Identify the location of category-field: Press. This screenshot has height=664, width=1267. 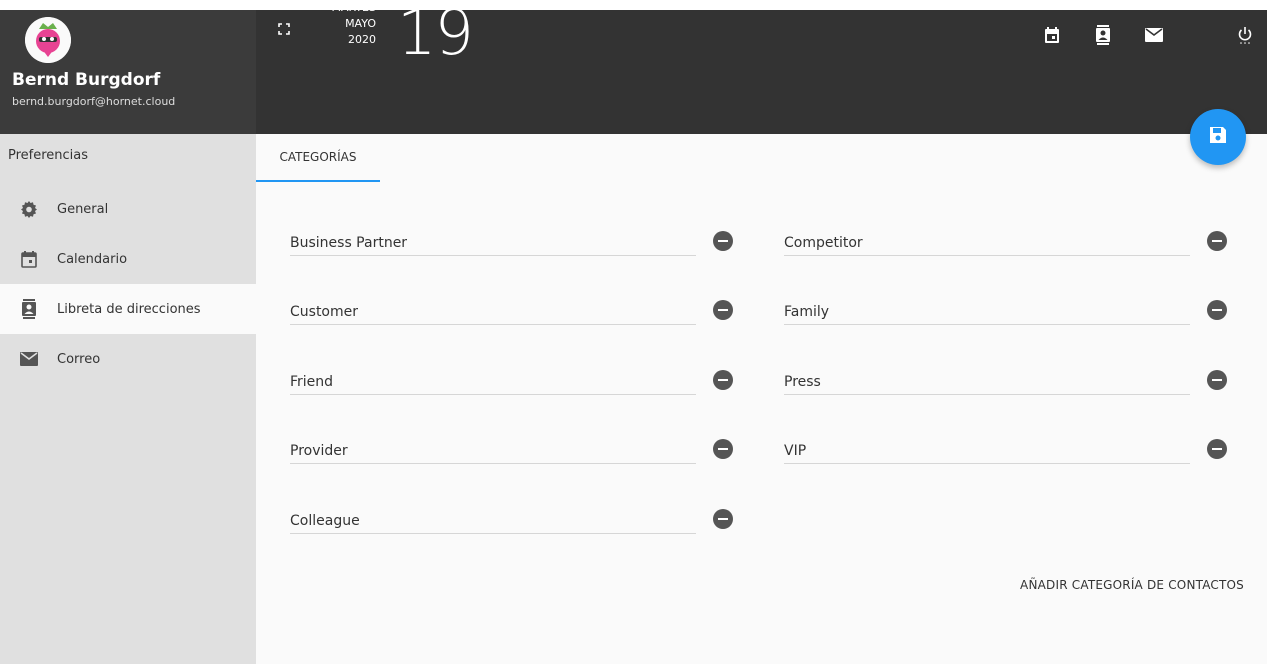
(987, 380).